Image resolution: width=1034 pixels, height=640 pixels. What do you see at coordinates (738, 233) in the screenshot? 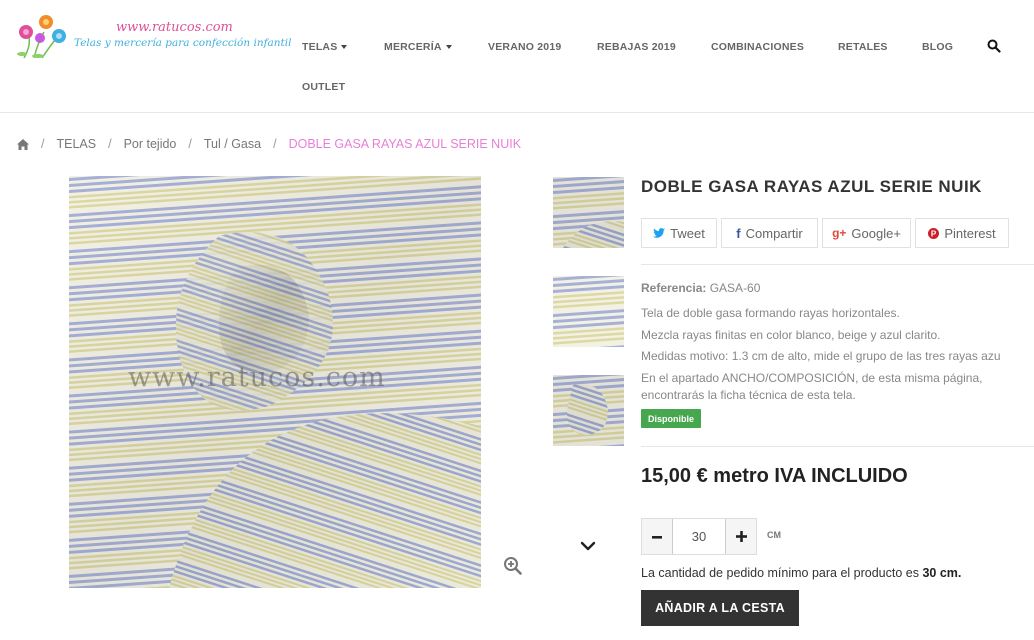
I see `facebook-icon: f` at bounding box center [738, 233].